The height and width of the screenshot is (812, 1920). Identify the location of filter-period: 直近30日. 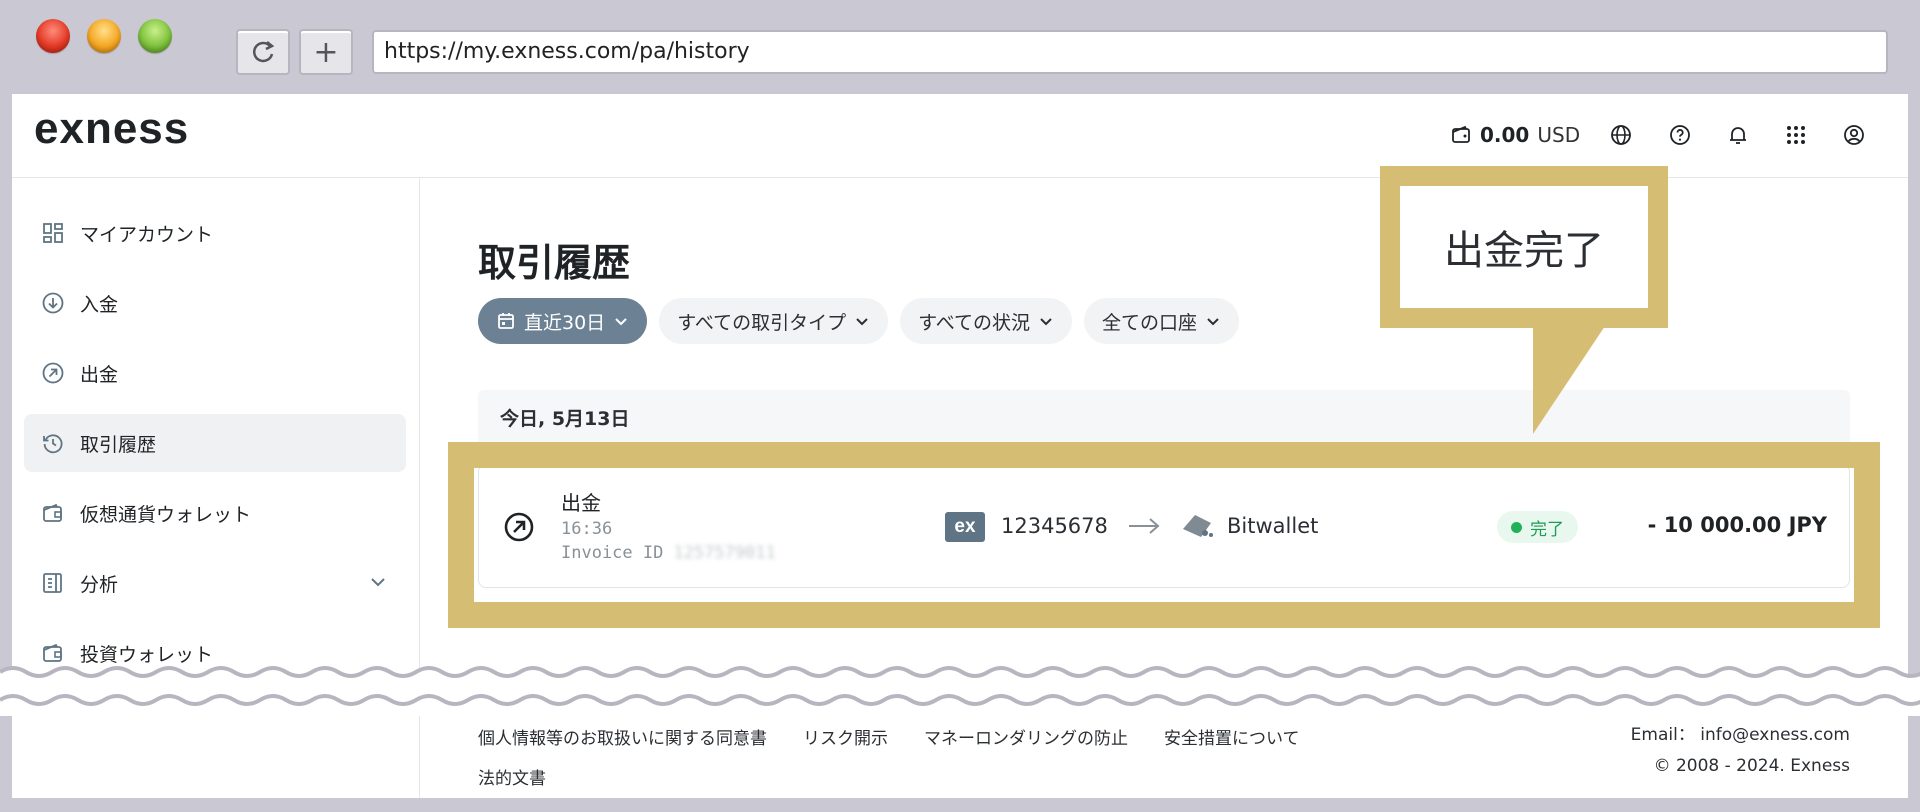
(563, 321).